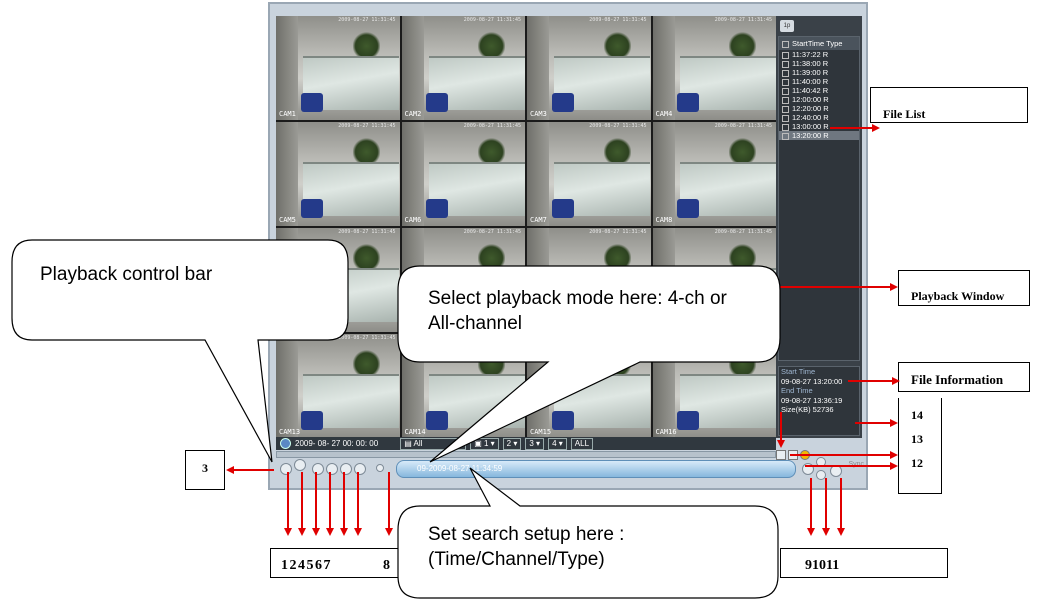 The image size is (1045, 600). Describe the element at coordinates (126, 274) in the screenshot. I see `callout-control-bar-text: Playback control bar` at that location.